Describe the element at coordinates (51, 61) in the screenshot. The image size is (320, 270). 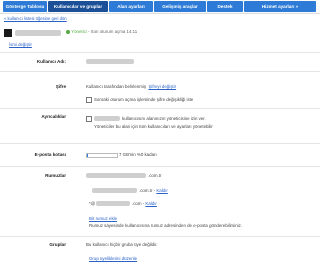
I see `username-label: Kullanıcı Adı:` at that location.